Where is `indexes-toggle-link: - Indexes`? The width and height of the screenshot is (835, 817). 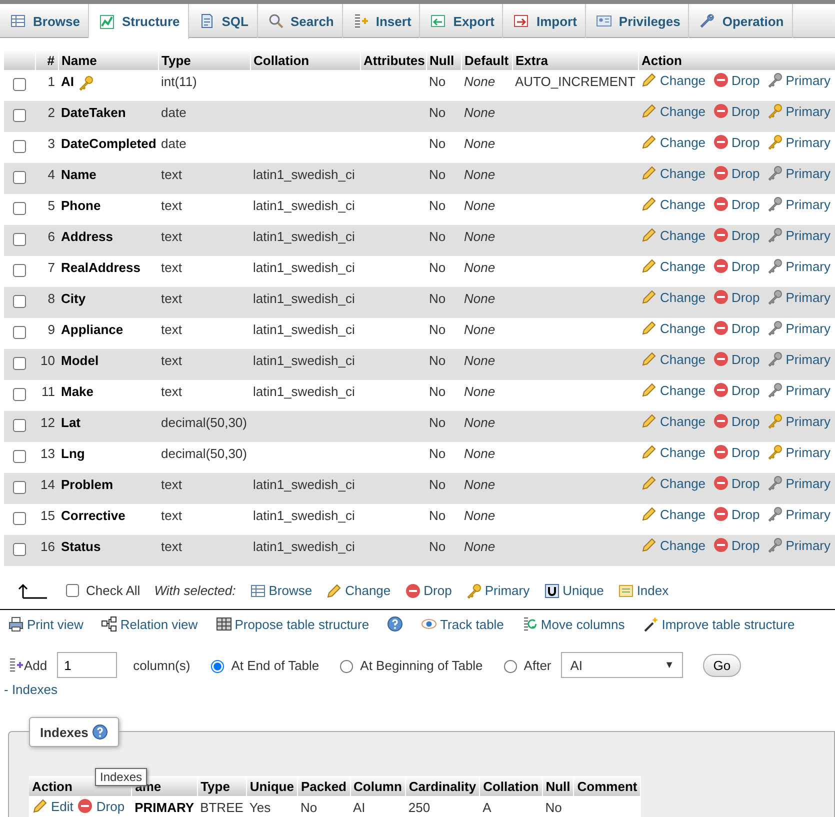 indexes-toggle-link: - Indexes is located at coordinates (417, 689).